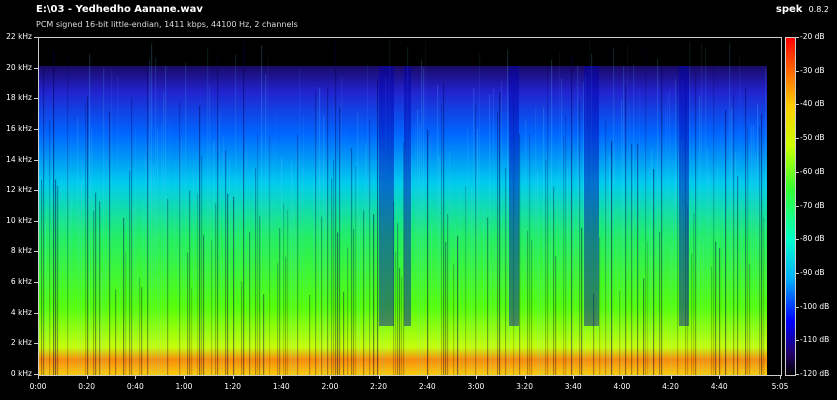 Image resolution: width=837 pixels, height=400 pixels. What do you see at coordinates (790, 206) in the screenshot?
I see `db-colorbar` at bounding box center [790, 206].